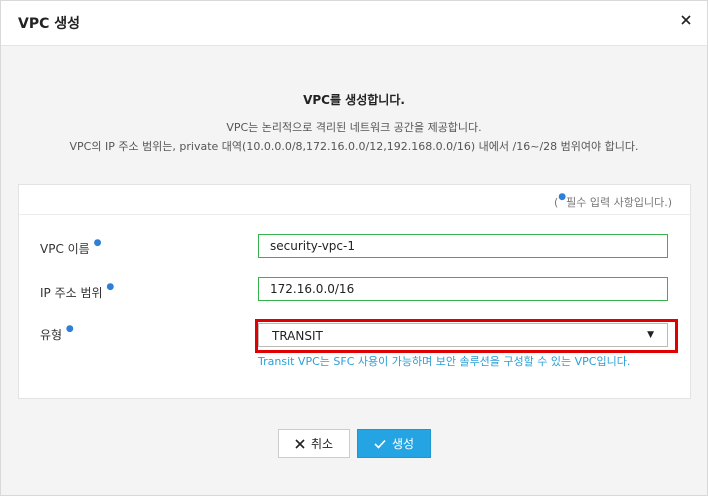 The image size is (708, 496). What do you see at coordinates (380, 444) in the screenshot?
I see `check-icon` at bounding box center [380, 444].